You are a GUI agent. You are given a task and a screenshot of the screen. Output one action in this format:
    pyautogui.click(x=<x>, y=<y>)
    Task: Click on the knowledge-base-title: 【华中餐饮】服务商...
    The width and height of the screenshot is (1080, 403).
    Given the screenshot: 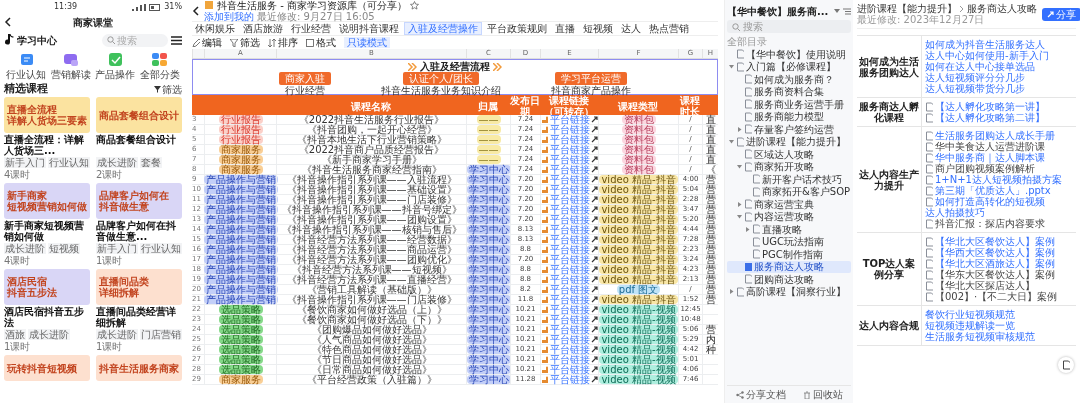 What is the action you would take?
    pyautogui.click(x=778, y=11)
    